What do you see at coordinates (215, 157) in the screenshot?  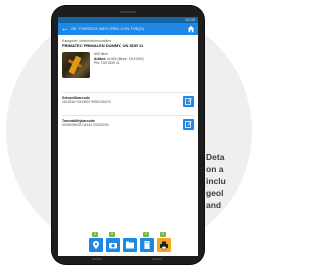 I see `side-line: Deta` at bounding box center [215, 157].